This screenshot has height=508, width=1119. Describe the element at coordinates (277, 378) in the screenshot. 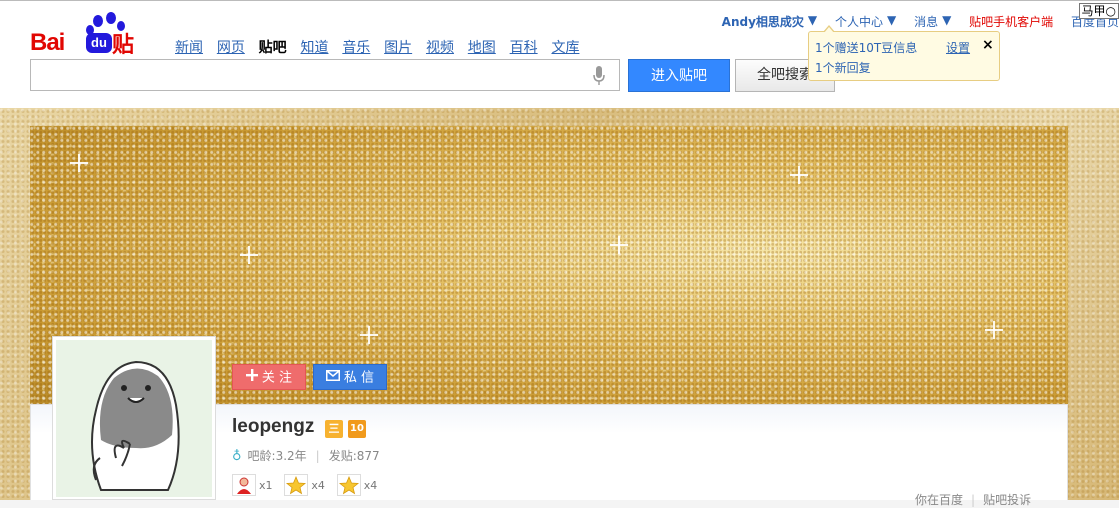

I see `follow-label: 关 注` at that location.